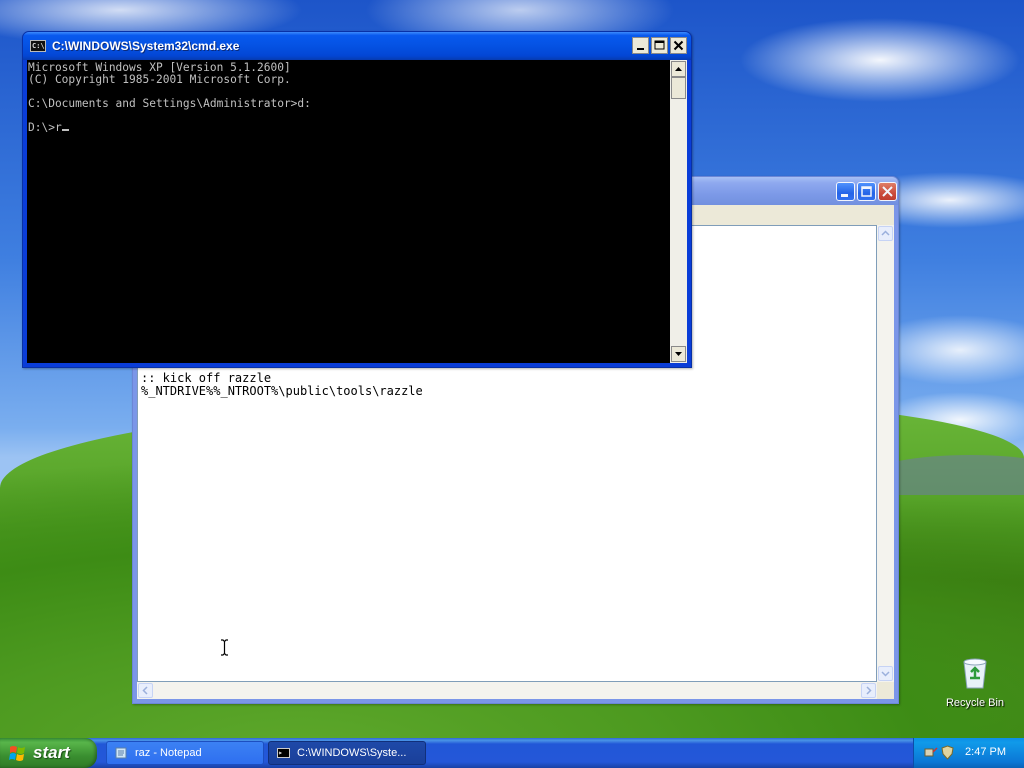 The image size is (1024, 768). Describe the element at coordinates (678, 88) in the screenshot. I see `scroll-thumb` at that location.